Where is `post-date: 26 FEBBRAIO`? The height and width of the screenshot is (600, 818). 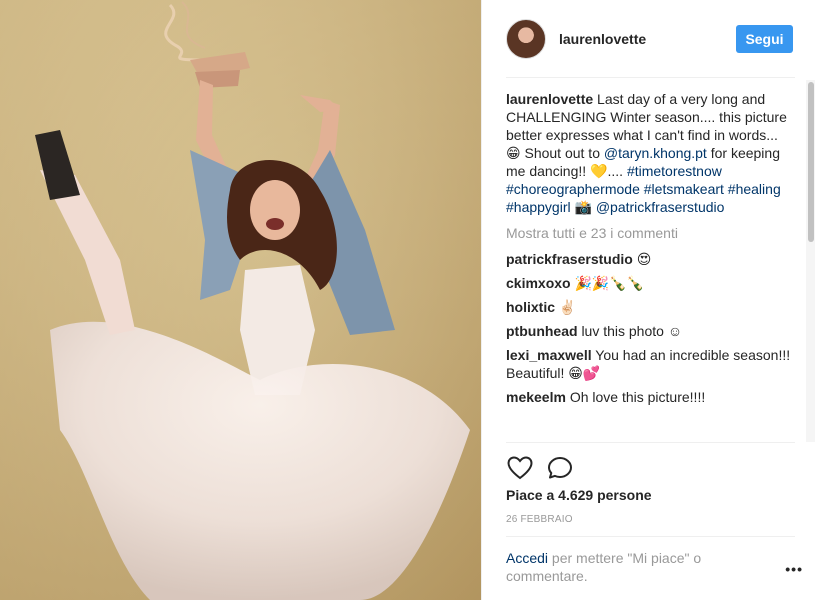
post-date: 26 FEBBRAIO is located at coordinates (539, 519).